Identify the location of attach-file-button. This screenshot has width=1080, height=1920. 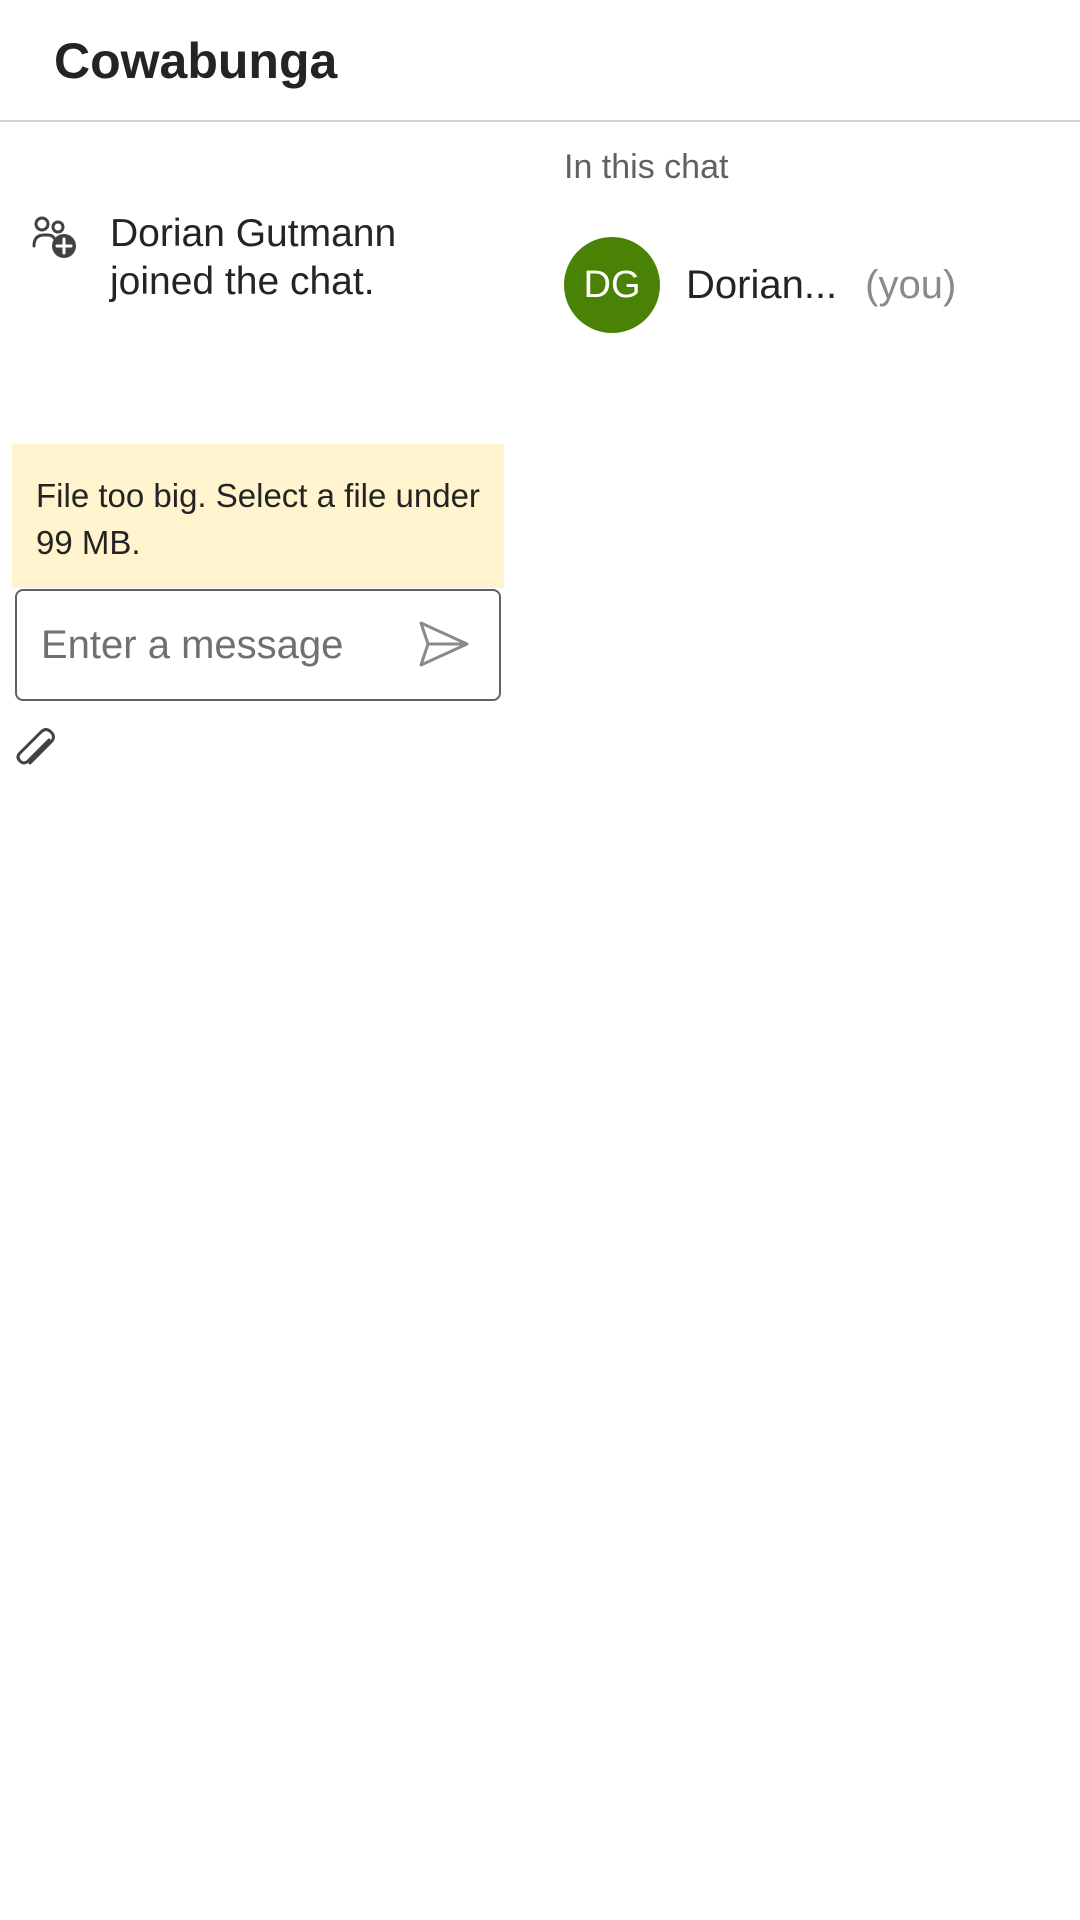
(38, 748).